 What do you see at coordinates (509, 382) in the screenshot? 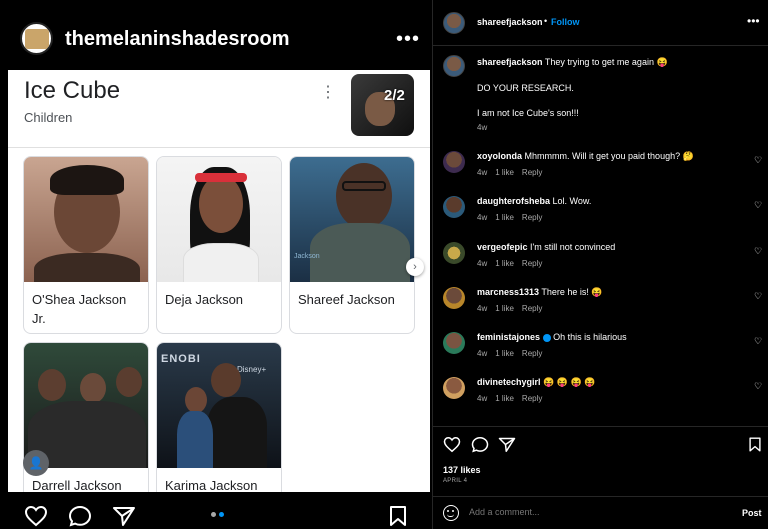
I see `comment-username: divinetechygirl` at bounding box center [509, 382].